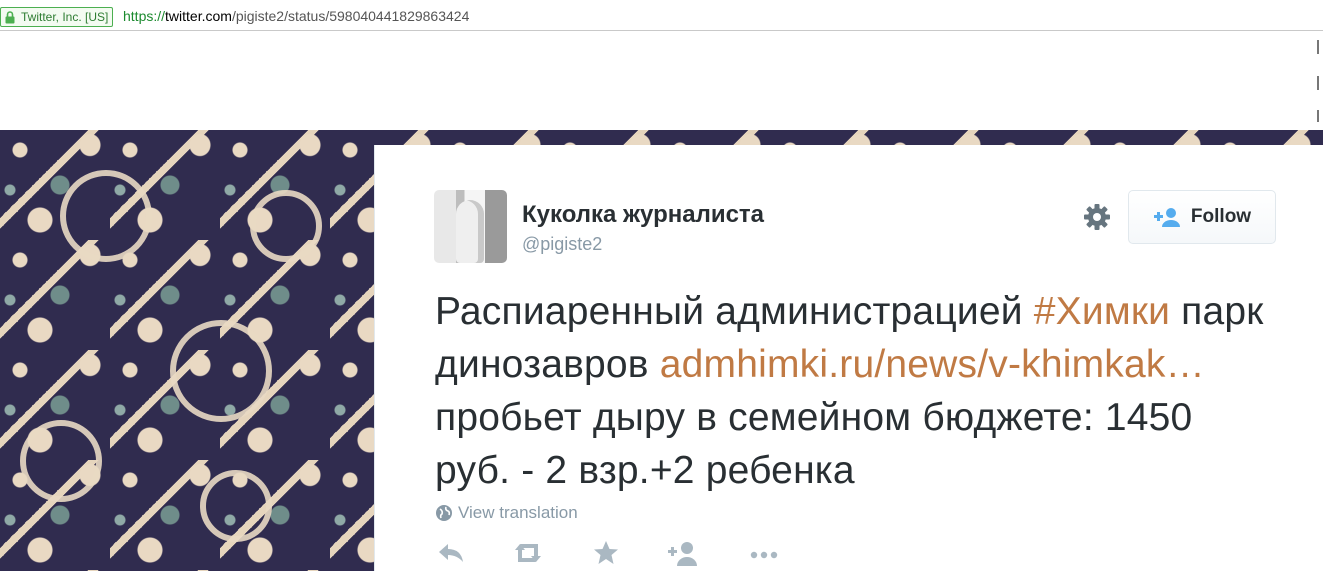  Describe the element at coordinates (528, 553) in the screenshot. I see `retweet-icon` at that location.